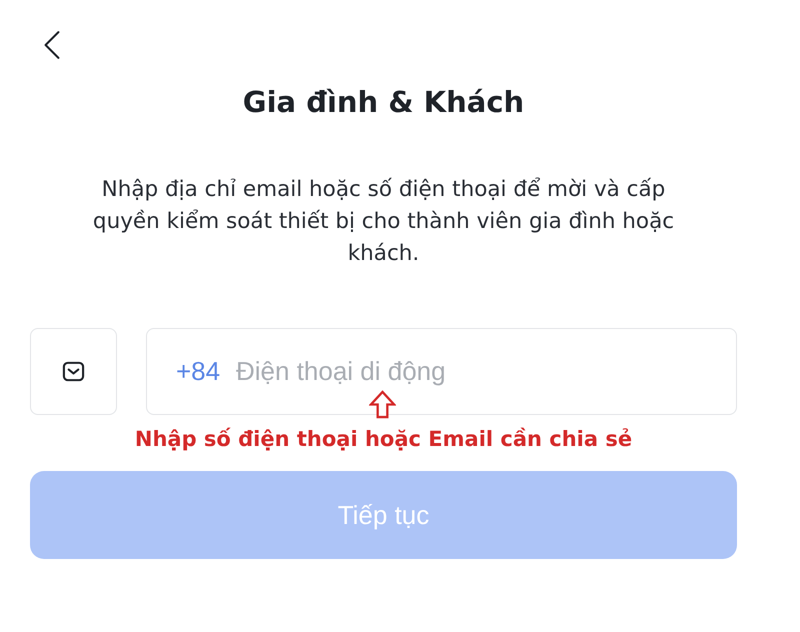 This screenshot has height=632, width=800. I want to click on country-code-prefix: +84, so click(198, 371).